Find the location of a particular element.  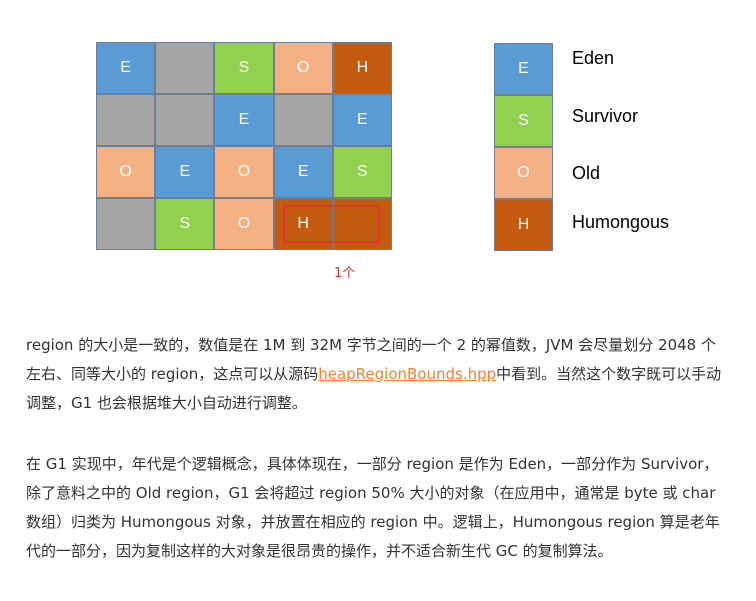

legend-swatch-eden: E is located at coordinates (523, 69).